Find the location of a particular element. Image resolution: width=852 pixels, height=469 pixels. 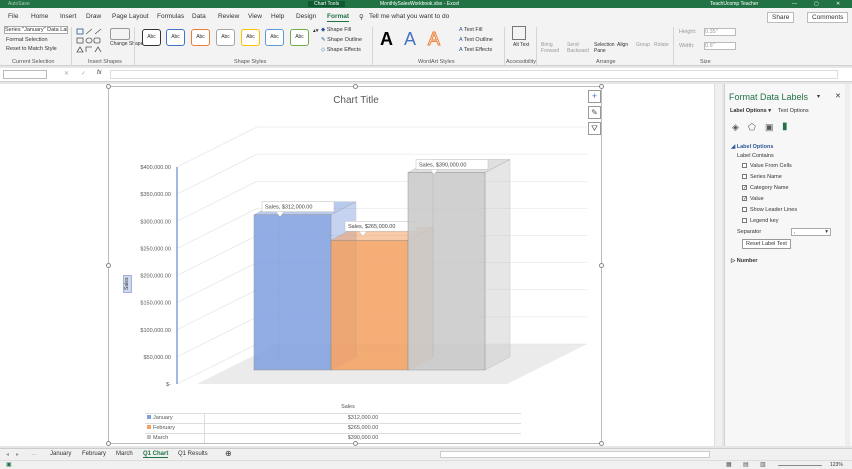

chart-styles-brush-icon: ✎ is located at coordinates (594, 112).